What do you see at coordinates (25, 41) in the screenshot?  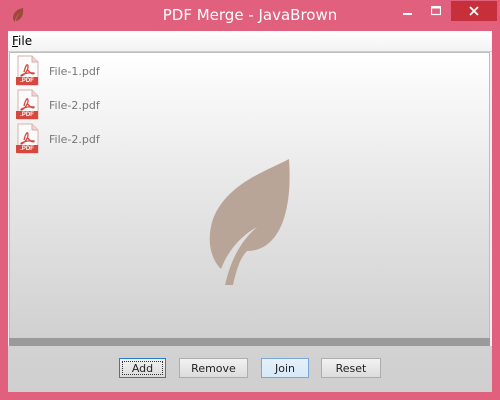 I see `menu-file-label: ile` at bounding box center [25, 41].